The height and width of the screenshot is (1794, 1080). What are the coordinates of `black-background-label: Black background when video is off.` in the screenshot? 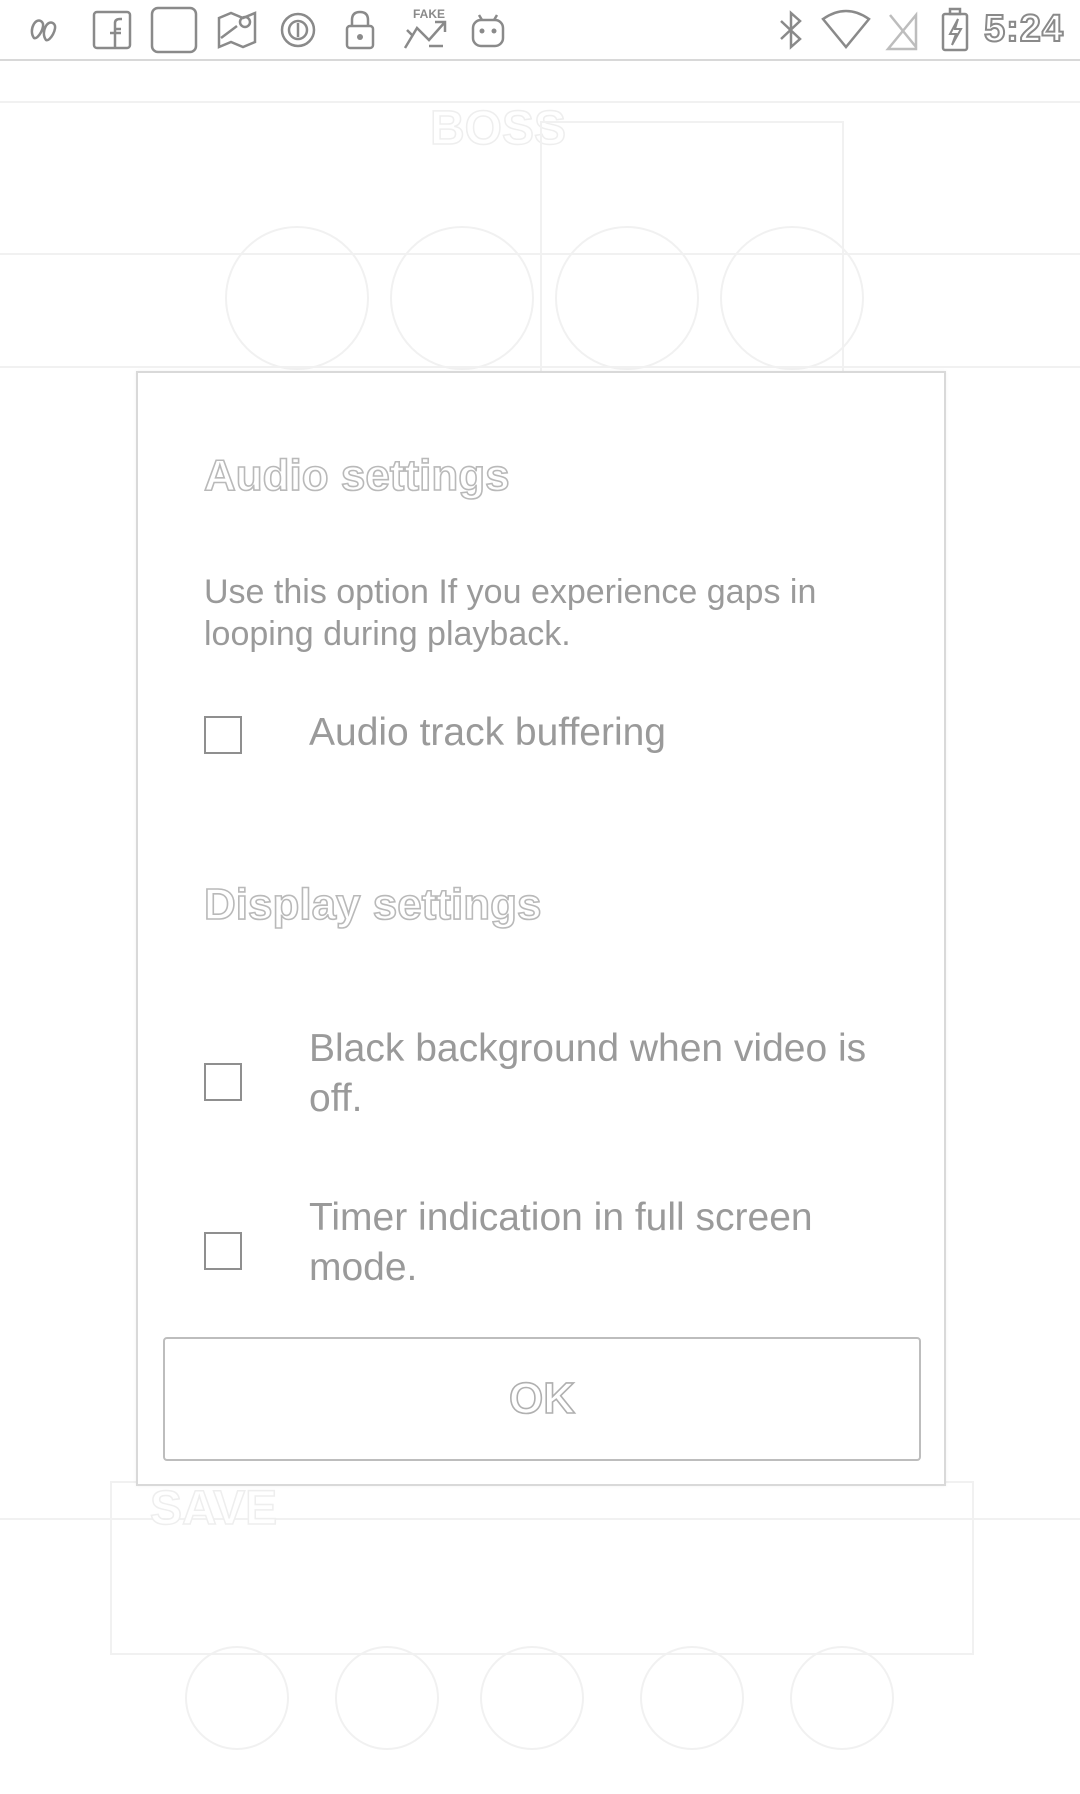 It's located at (588, 1073).